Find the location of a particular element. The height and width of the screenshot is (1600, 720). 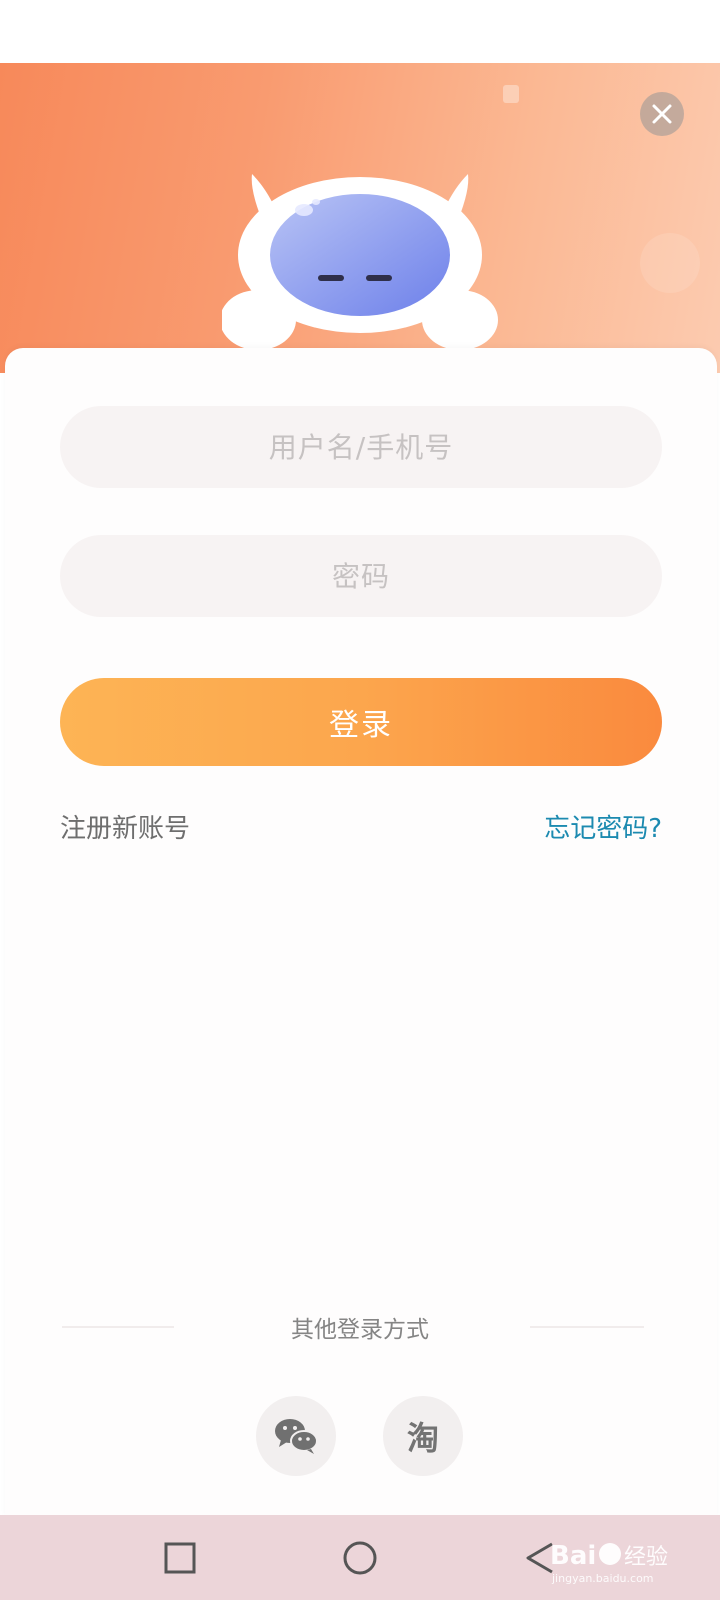

square-icon is located at coordinates (180, 1558).